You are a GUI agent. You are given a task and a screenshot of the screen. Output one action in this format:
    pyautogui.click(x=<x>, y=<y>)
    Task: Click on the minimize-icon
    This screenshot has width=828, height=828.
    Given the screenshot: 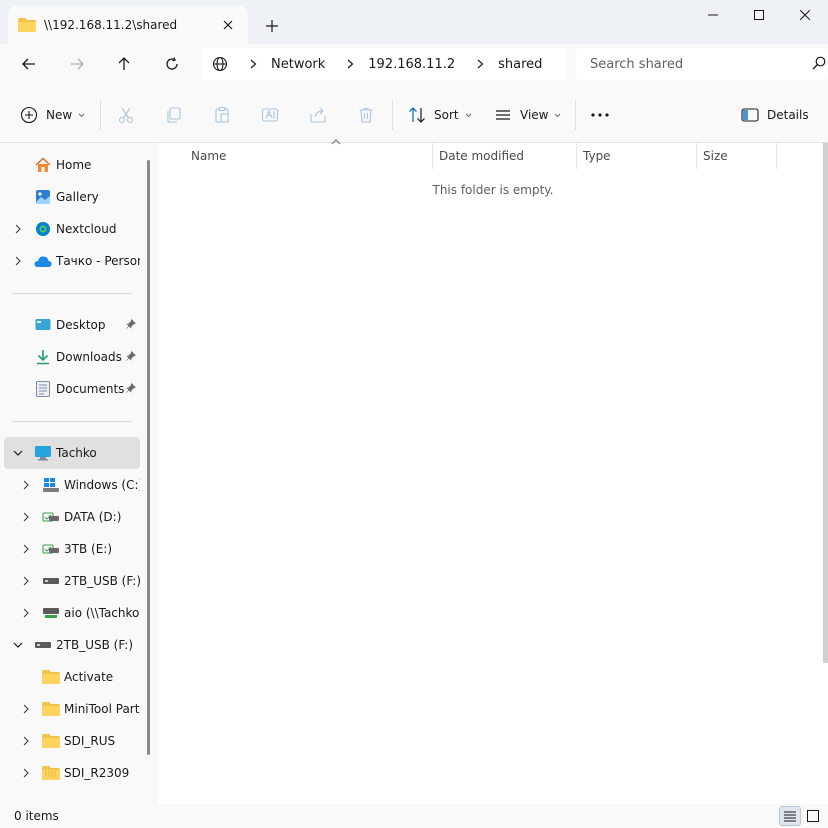 What is the action you would take?
    pyautogui.click(x=713, y=15)
    